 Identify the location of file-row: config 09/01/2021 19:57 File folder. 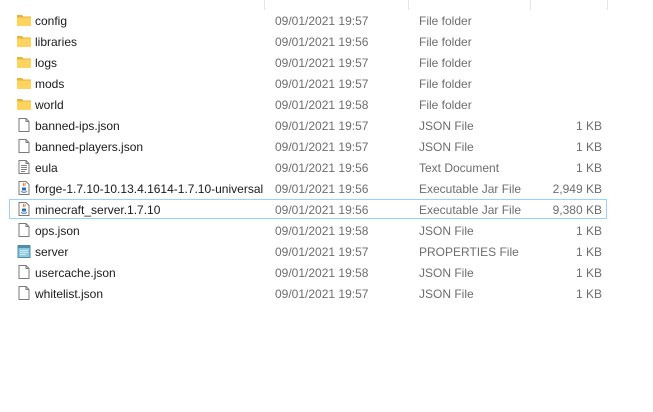
(308, 20).